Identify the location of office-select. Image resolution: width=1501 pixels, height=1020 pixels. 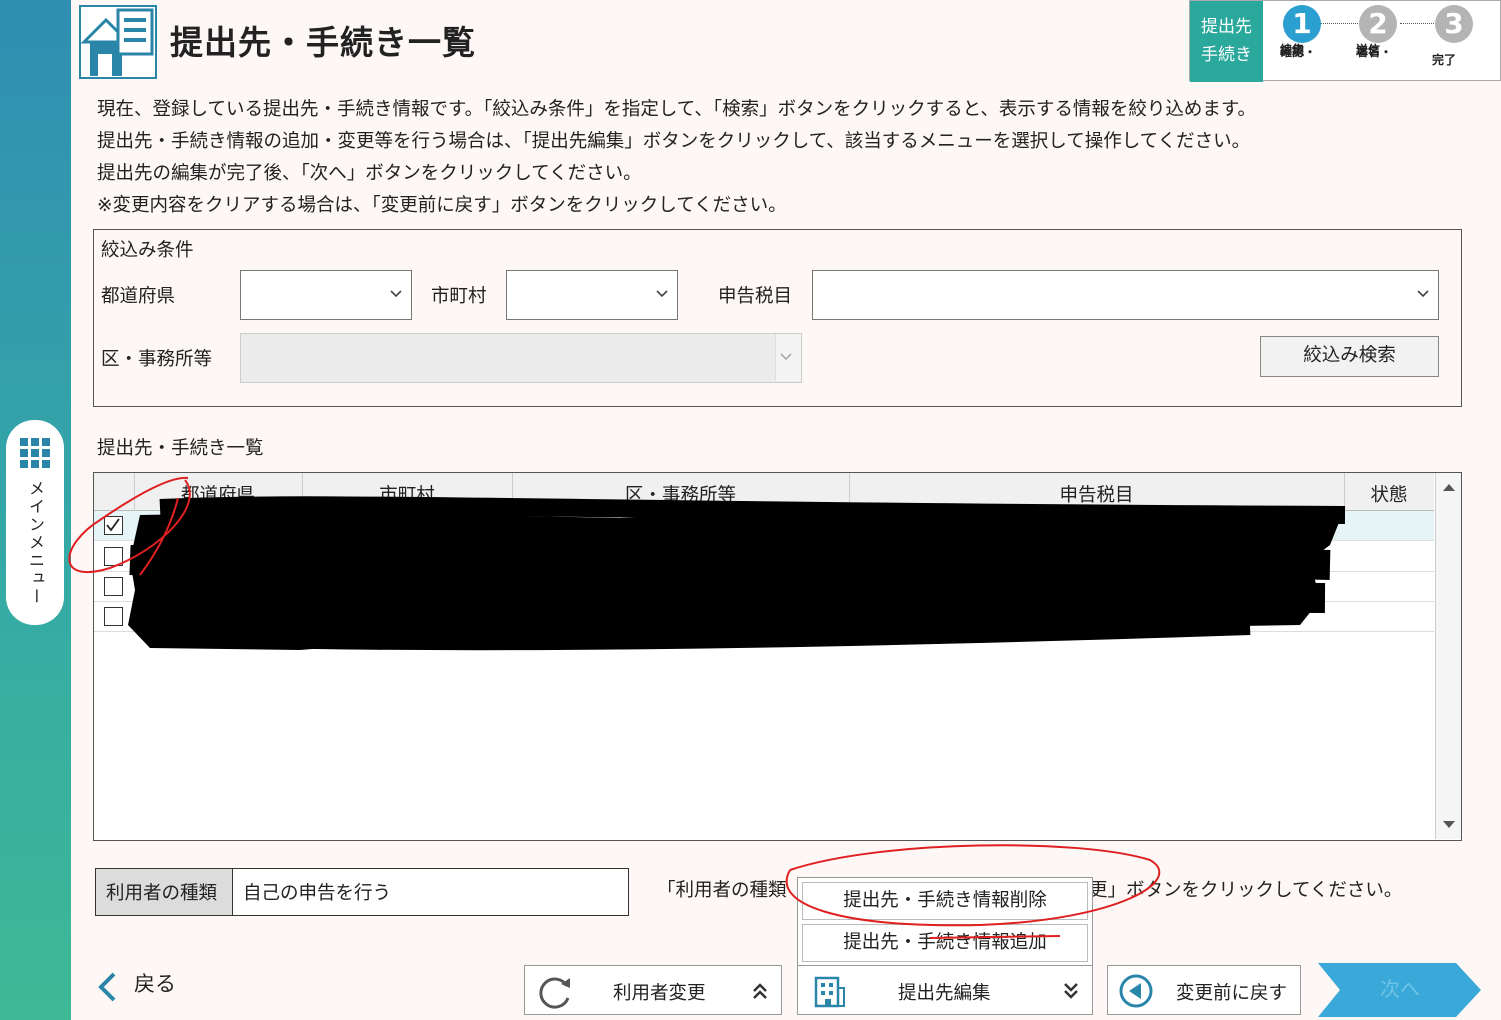
(521, 358).